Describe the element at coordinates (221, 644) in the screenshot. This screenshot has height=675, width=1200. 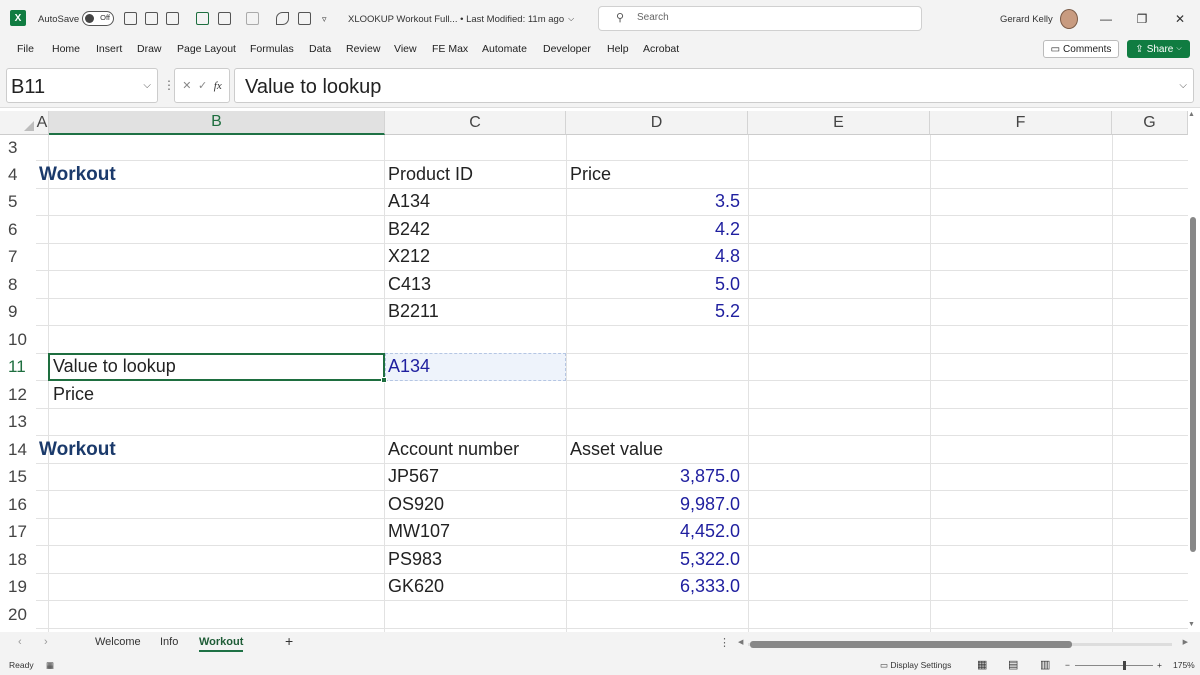
I see `sheet-tab-workout: Workout` at that location.